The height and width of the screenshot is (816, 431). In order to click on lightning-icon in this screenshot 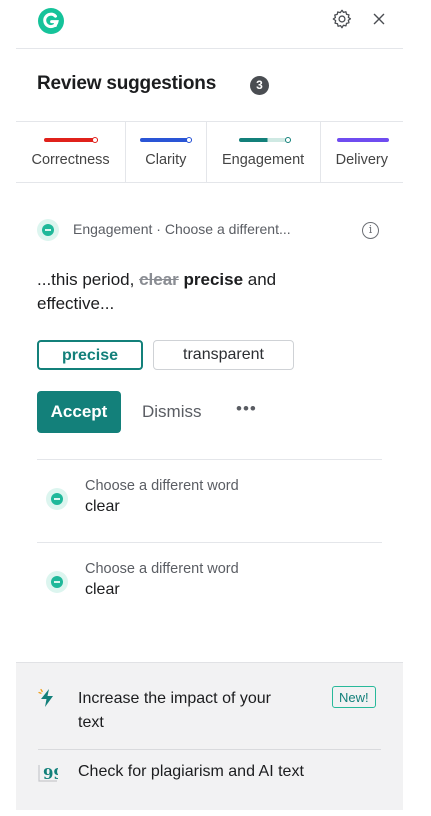, I will do `click(45, 697)`.